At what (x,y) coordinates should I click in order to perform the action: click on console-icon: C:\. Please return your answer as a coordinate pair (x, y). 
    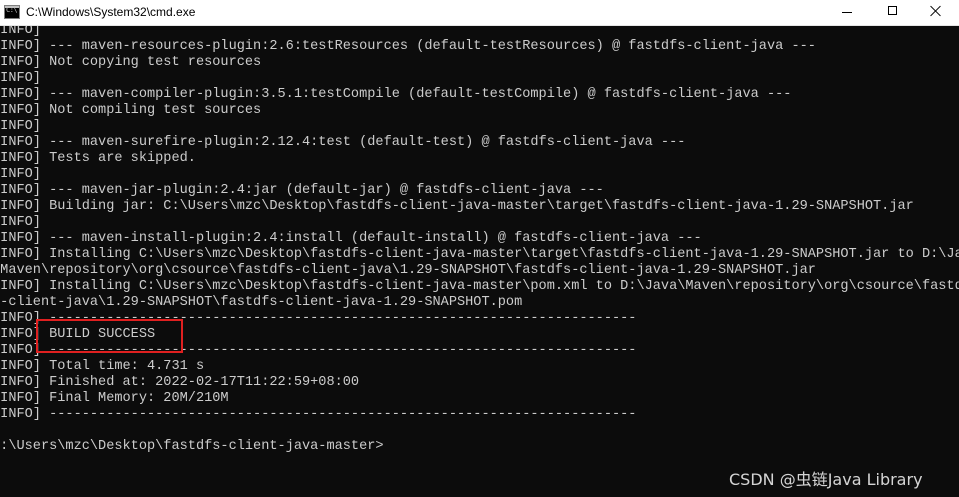
    Looking at the image, I should click on (12, 12).